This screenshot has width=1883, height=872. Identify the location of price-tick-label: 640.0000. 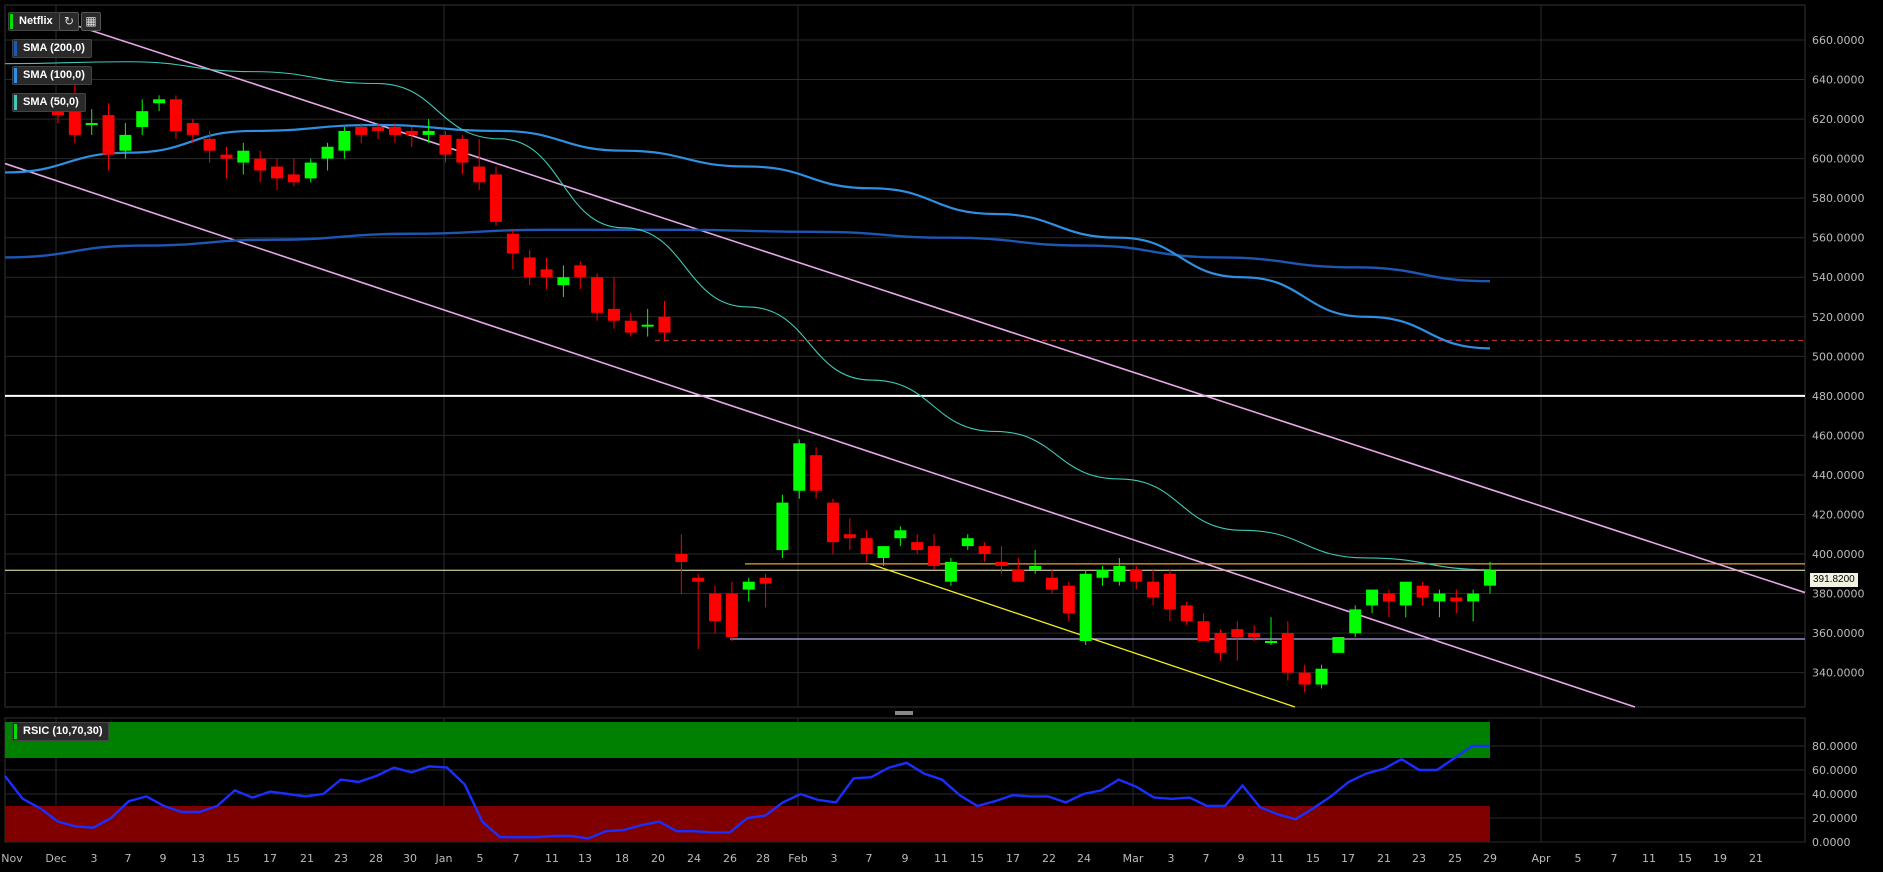
(1838, 80).